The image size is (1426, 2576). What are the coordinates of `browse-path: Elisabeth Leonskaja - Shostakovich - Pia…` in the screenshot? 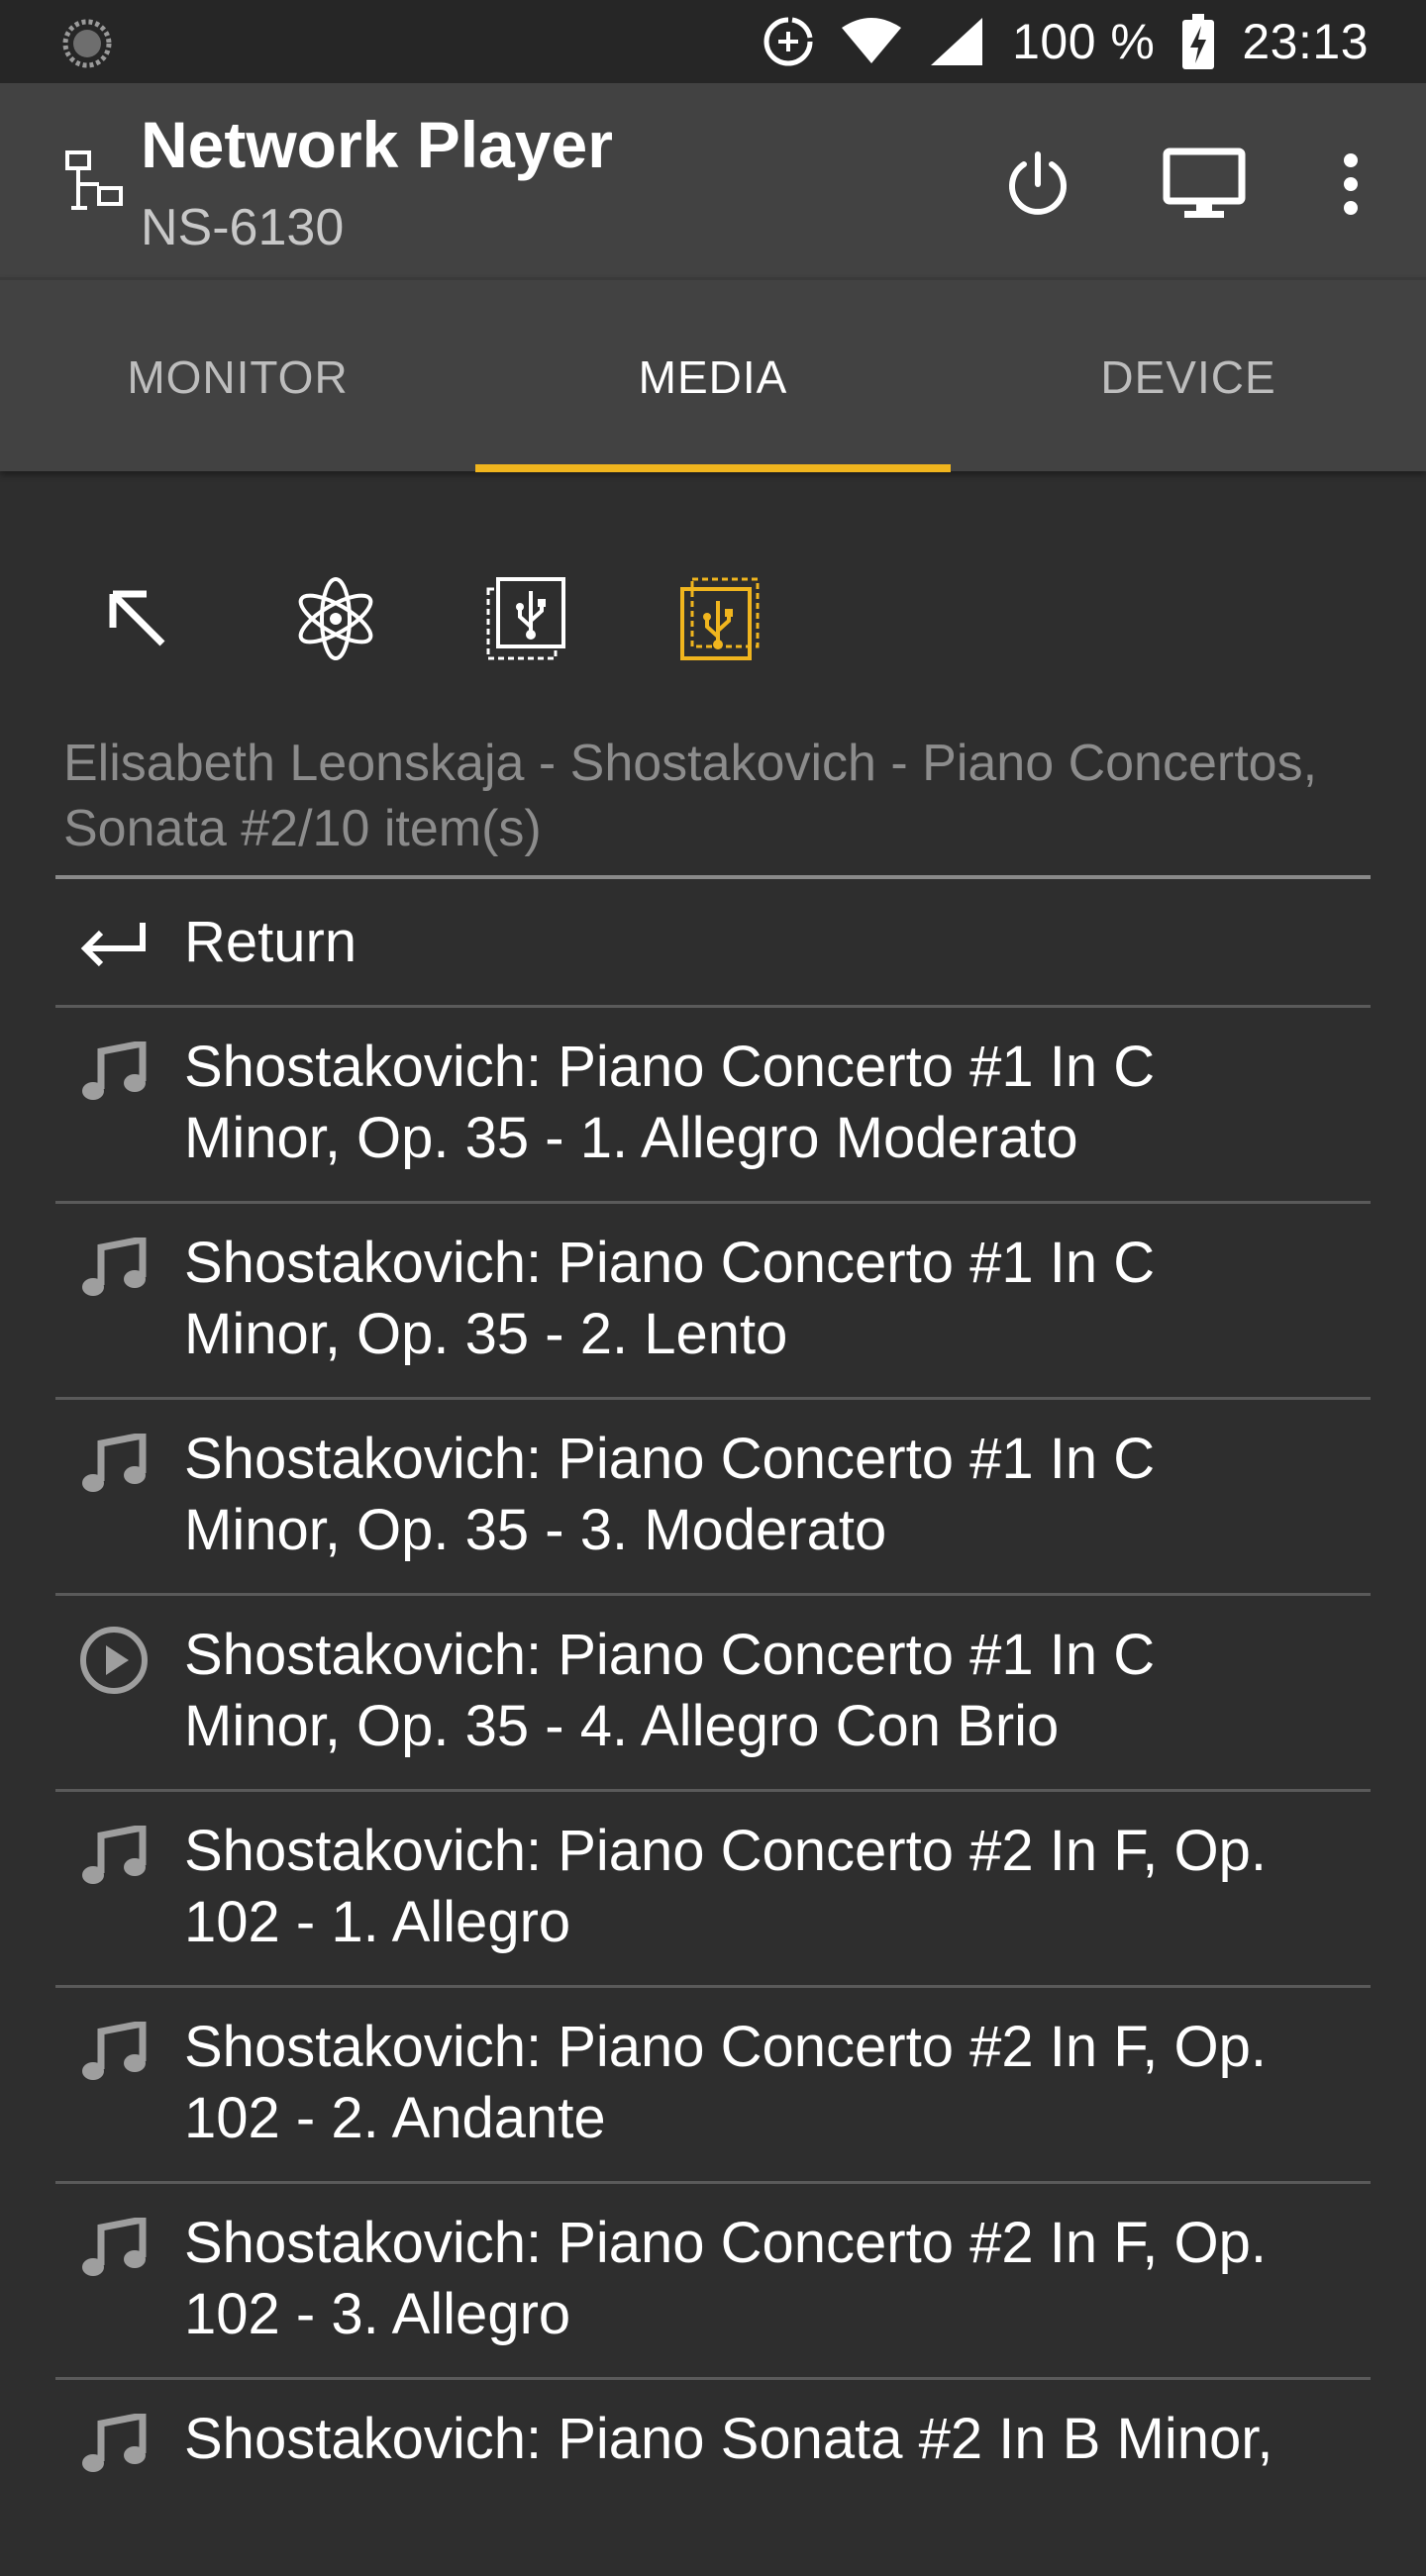 It's located at (690, 796).